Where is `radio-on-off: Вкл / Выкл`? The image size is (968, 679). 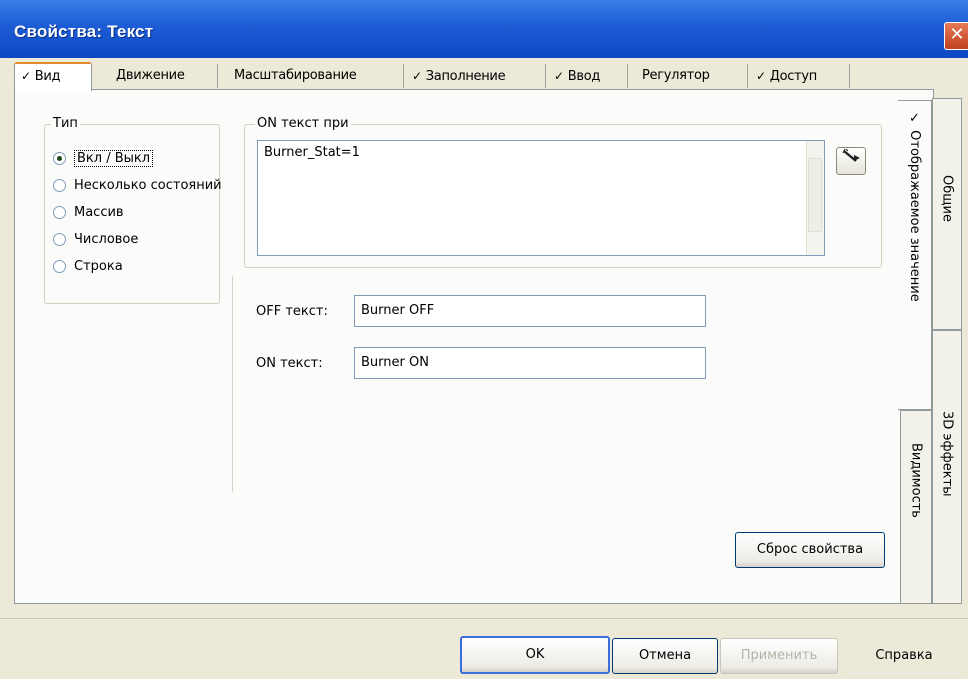 radio-on-off: Вкл / Выкл is located at coordinates (103, 158).